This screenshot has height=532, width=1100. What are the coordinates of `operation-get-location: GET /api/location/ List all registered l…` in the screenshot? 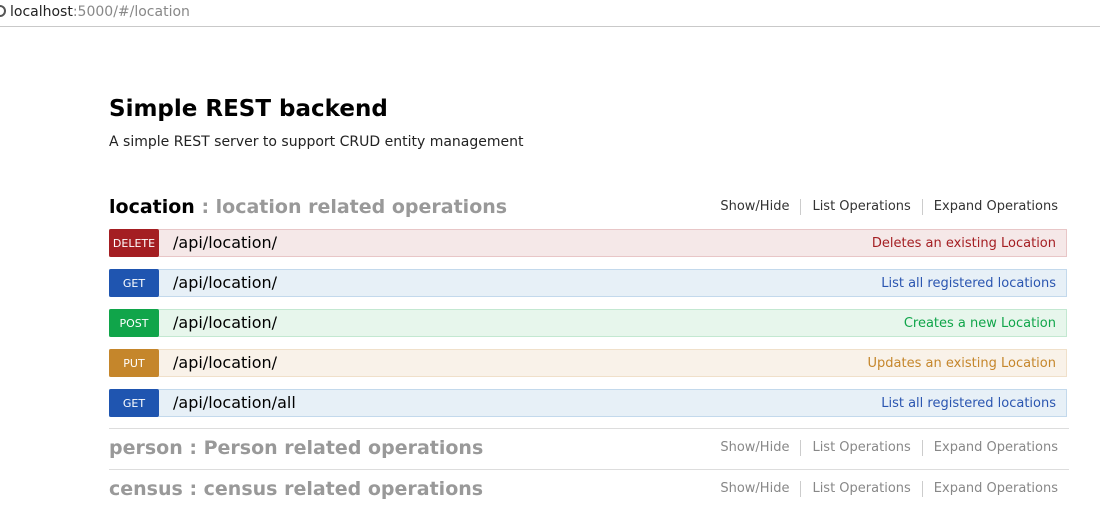 It's located at (588, 283).